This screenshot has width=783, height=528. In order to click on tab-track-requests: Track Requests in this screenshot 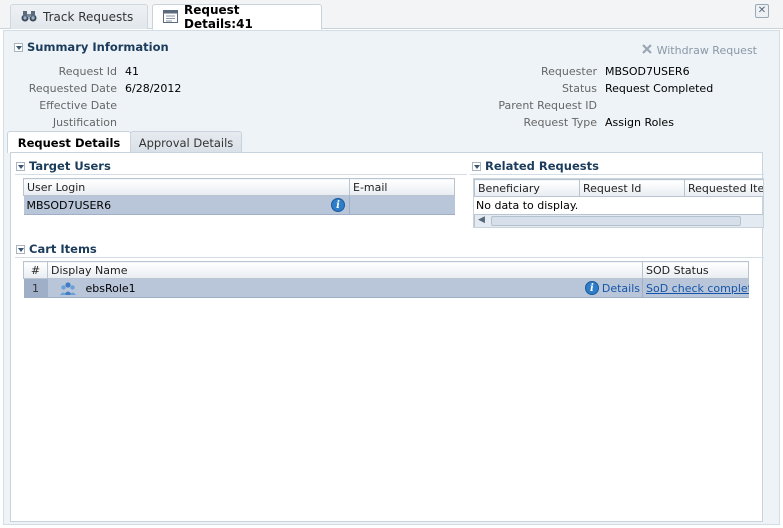, I will do `click(79, 16)`.